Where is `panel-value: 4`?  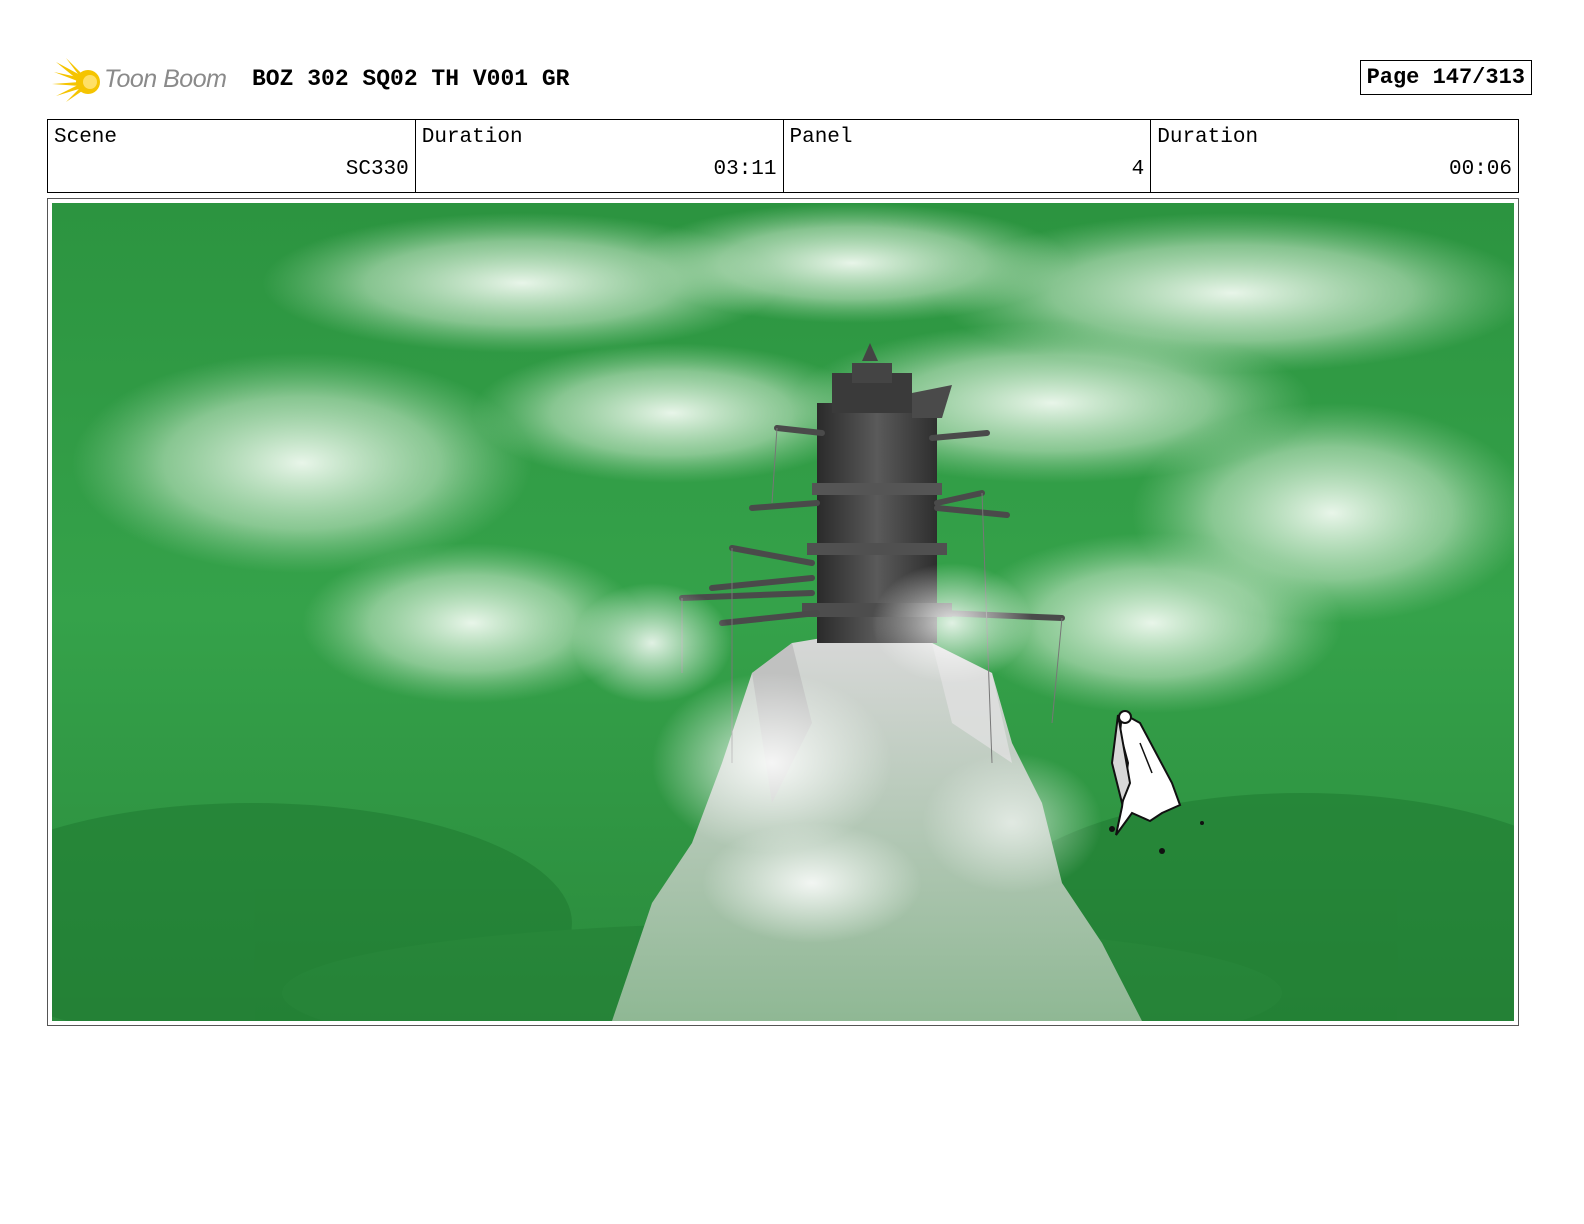 panel-value: 4 is located at coordinates (1138, 169).